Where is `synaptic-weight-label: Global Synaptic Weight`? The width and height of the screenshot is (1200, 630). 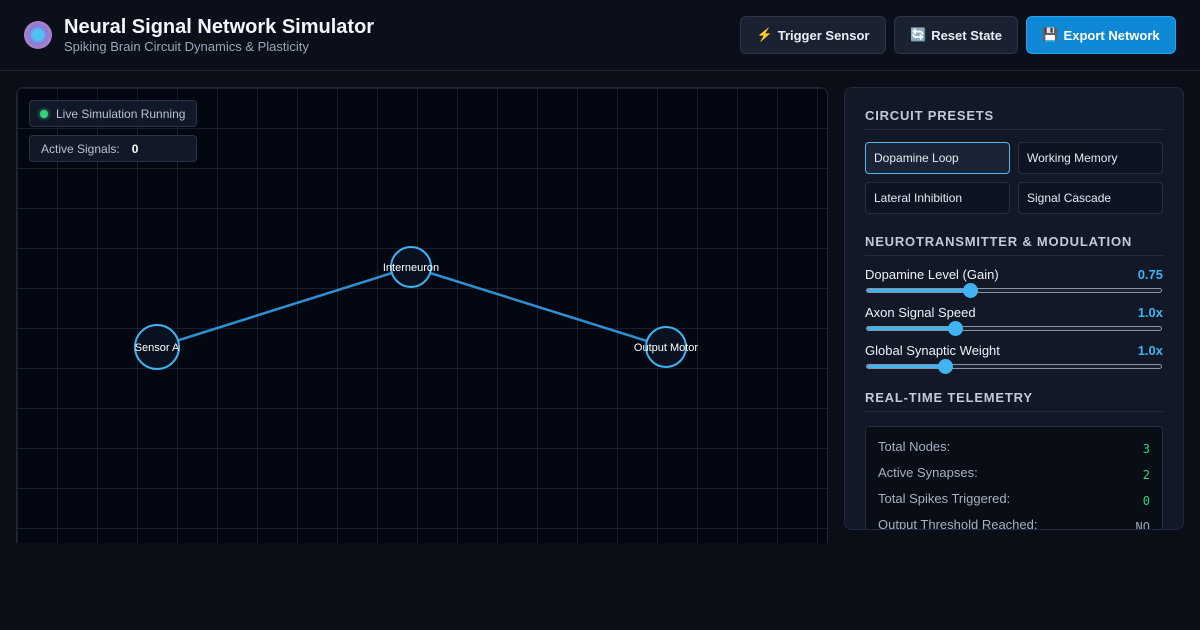
synaptic-weight-label: Global Synaptic Weight is located at coordinates (932, 350).